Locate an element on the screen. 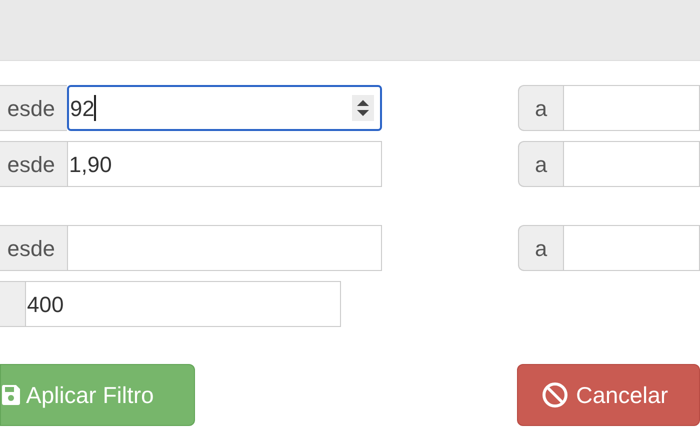 This screenshot has height=441, width=700. text-cursor is located at coordinates (95, 108).